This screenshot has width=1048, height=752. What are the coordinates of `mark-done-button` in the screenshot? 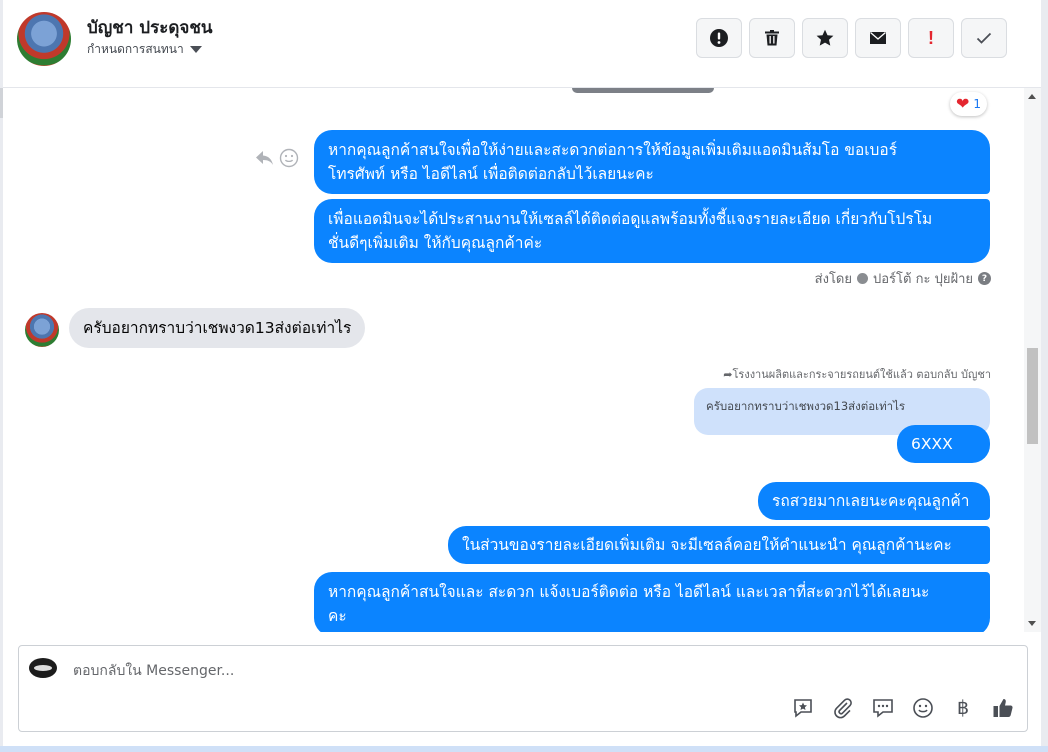 It's located at (984, 38).